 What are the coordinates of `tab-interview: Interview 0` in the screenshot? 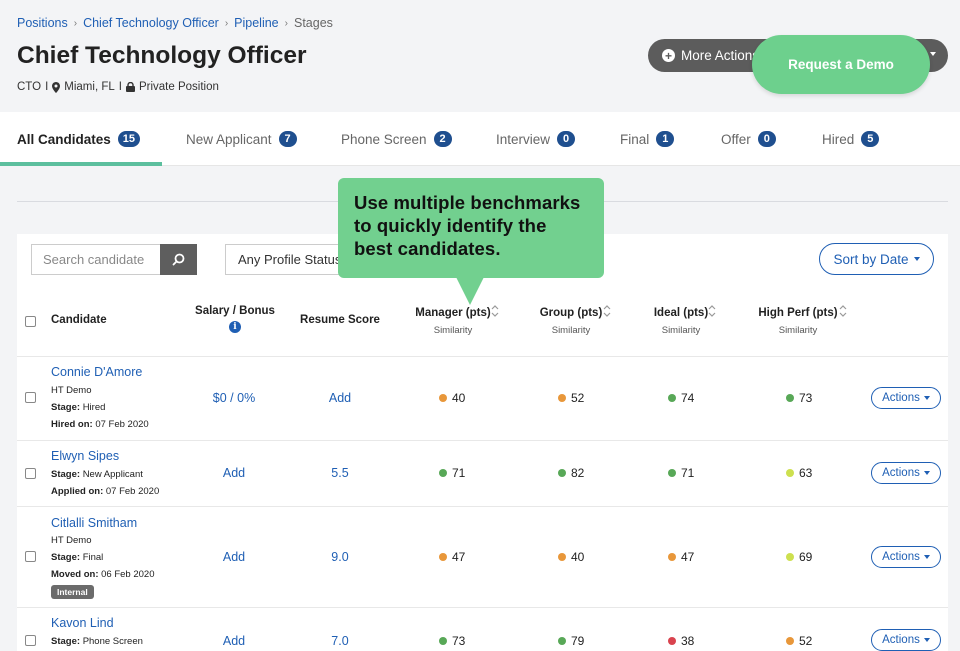 It's located at (536, 139).